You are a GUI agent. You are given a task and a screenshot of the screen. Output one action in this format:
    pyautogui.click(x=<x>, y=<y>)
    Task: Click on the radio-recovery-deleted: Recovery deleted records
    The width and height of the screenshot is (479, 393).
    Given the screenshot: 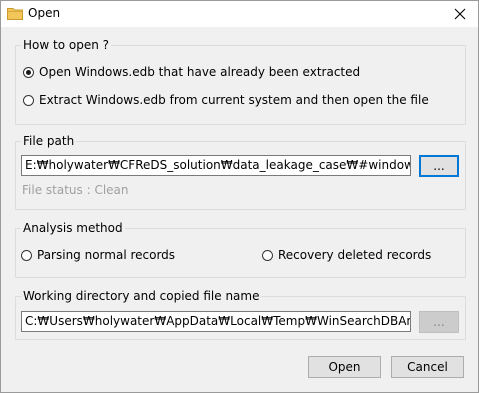 What is the action you would take?
    pyautogui.click(x=346, y=255)
    